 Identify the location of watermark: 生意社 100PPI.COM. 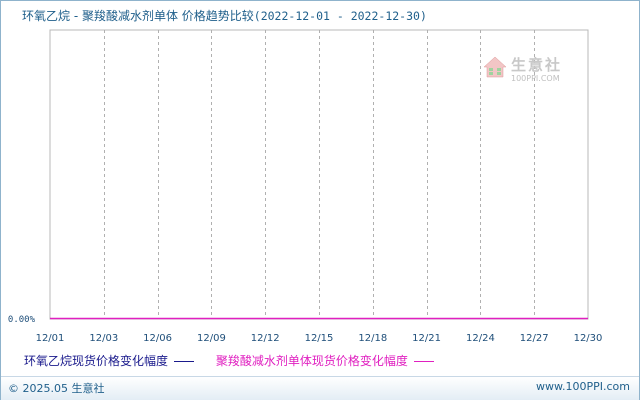
(530, 72).